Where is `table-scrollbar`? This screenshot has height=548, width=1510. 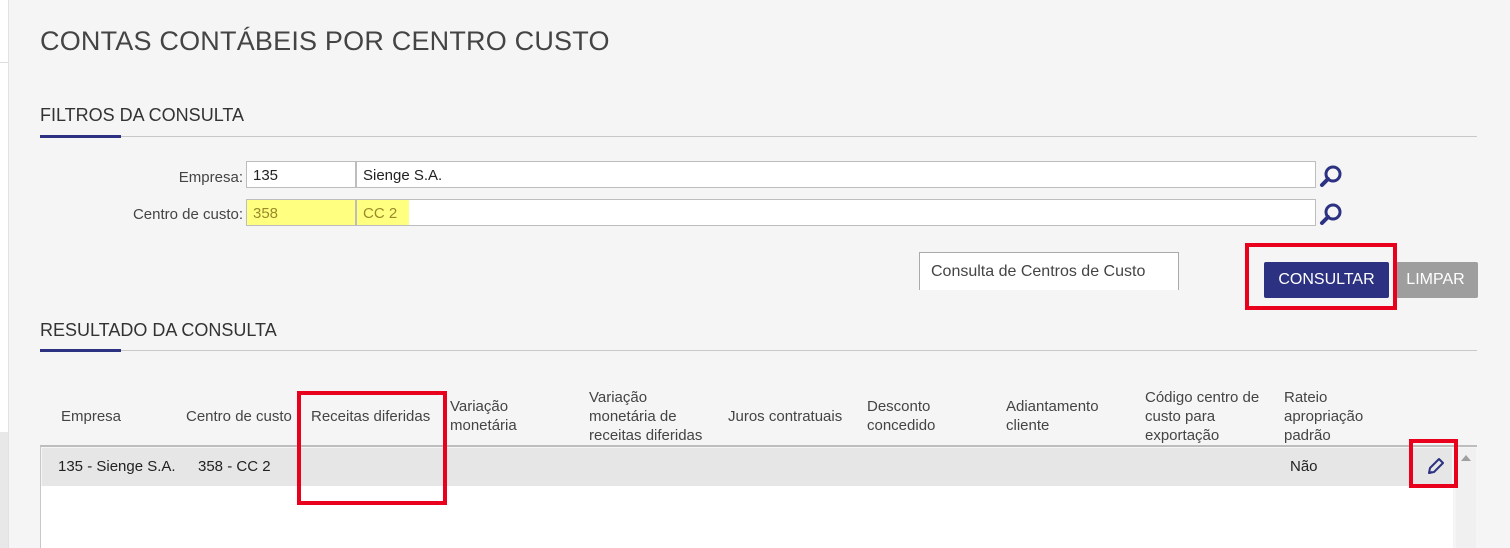
table-scrollbar is located at coordinates (1466, 498).